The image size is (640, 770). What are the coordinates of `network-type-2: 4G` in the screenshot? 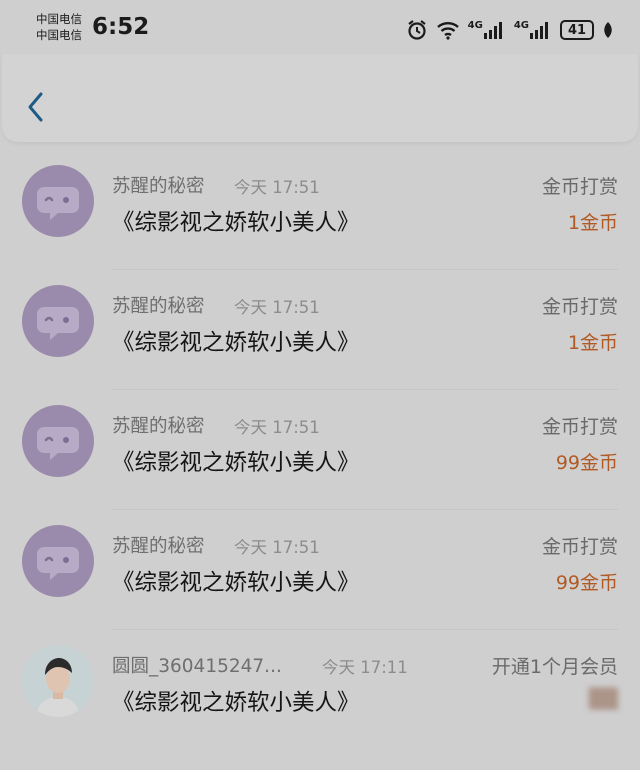 It's located at (521, 25).